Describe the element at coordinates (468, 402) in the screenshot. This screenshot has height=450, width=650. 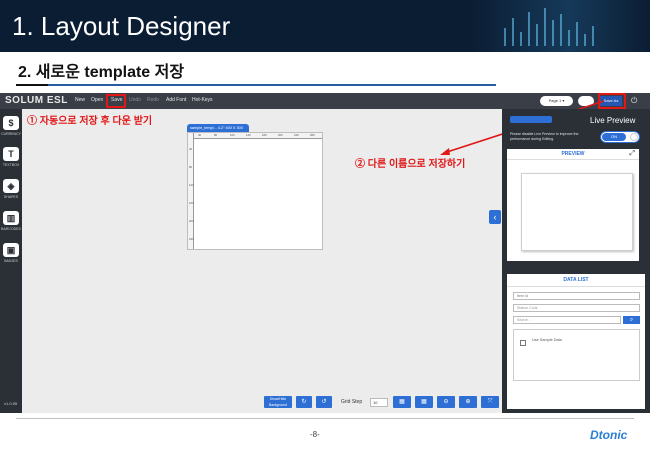
I see `zoom-in-icon: ⊕` at that location.